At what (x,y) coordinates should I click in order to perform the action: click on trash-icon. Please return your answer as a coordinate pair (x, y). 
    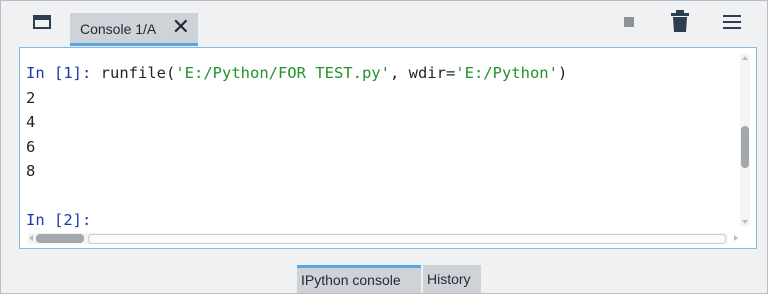
    Looking at the image, I should click on (680, 21).